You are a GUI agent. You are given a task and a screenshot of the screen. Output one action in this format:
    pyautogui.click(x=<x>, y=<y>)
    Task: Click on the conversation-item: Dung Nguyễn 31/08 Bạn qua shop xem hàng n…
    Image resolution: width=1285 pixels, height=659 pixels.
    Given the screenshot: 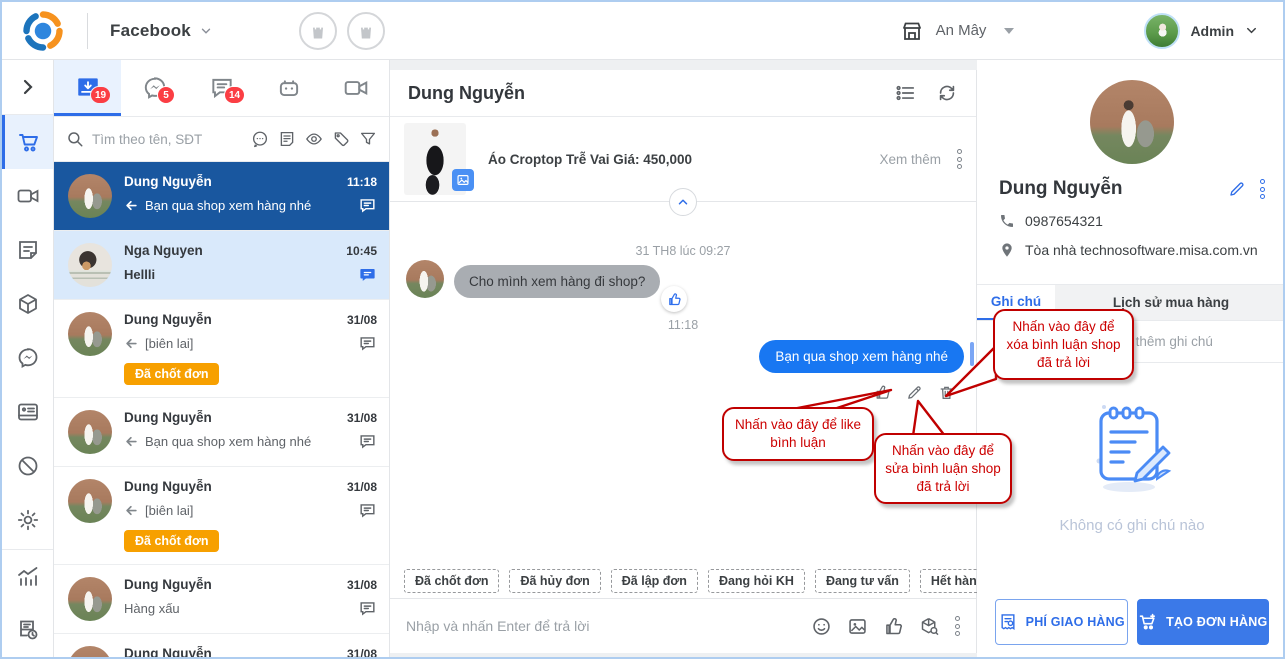 What is the action you would take?
    pyautogui.click(x=221, y=432)
    